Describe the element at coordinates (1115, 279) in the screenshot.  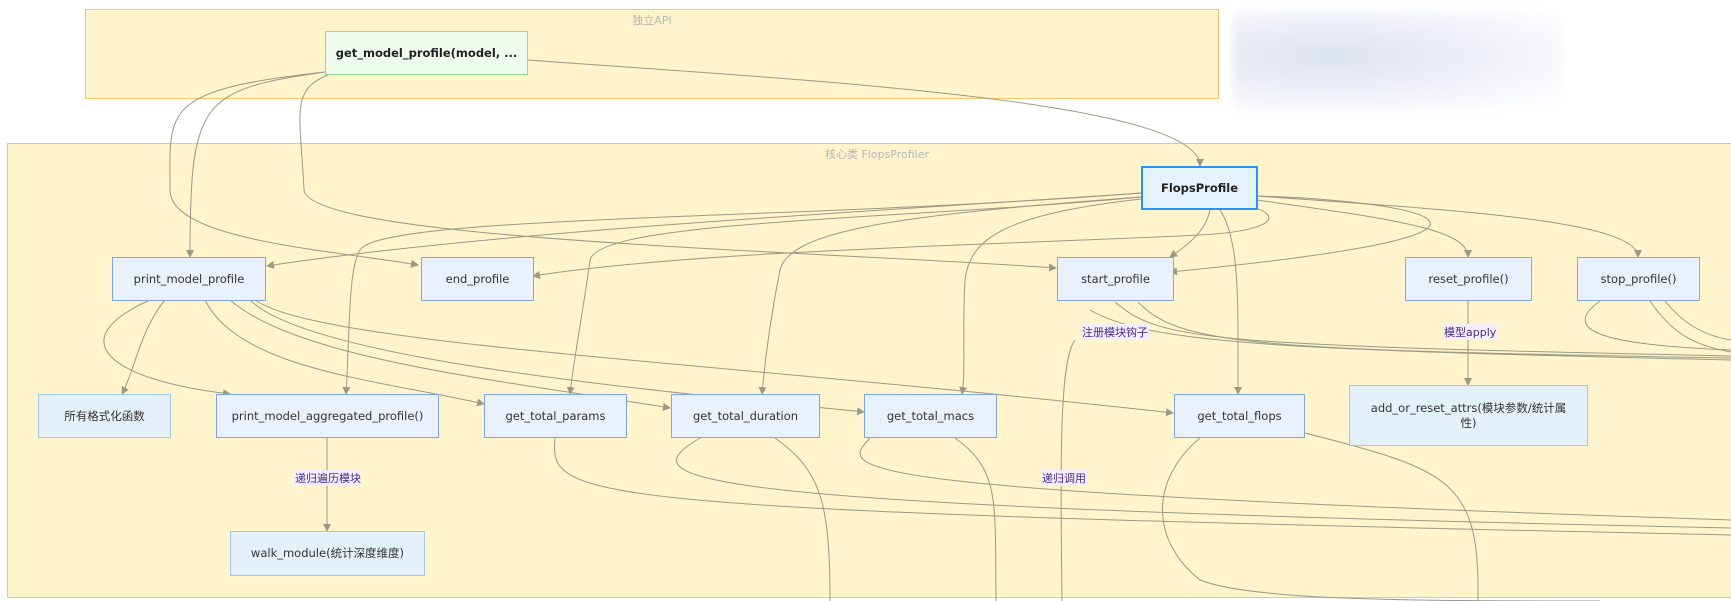
I see `node-start-profile: start_profile` at that location.